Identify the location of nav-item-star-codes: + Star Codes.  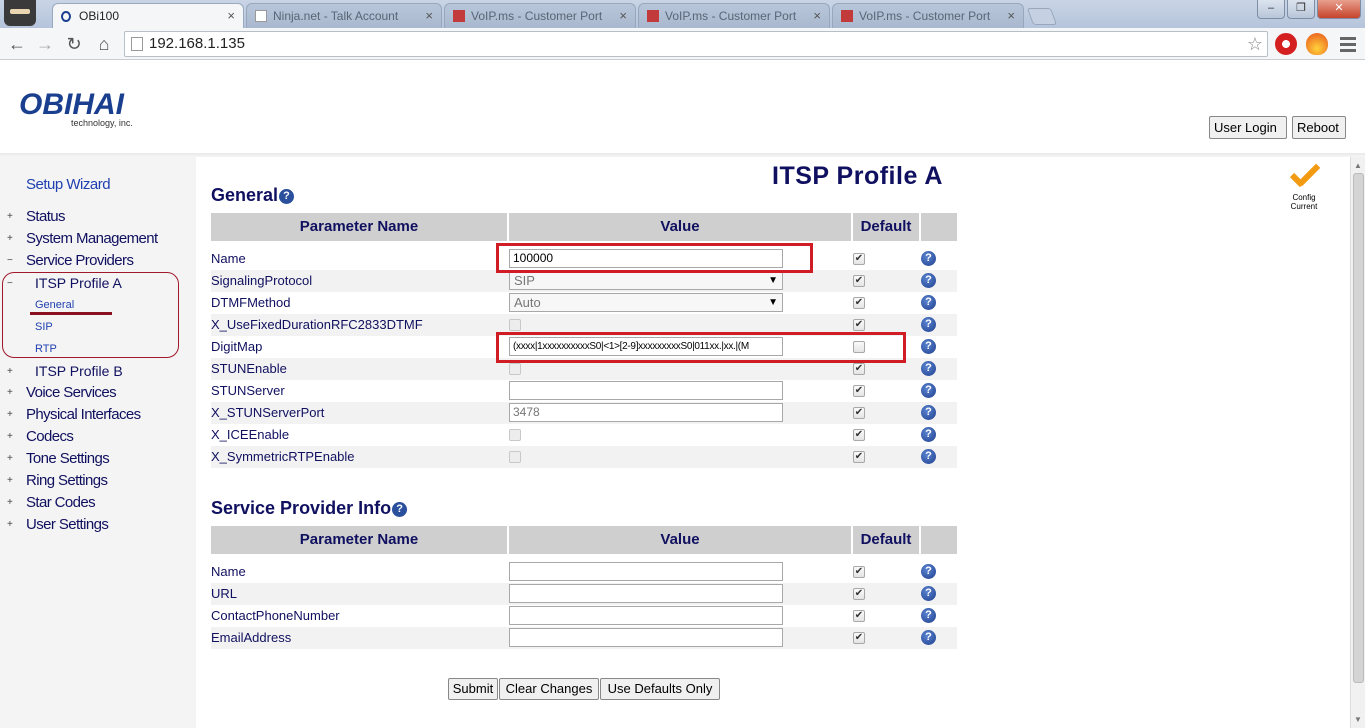
(98, 503).